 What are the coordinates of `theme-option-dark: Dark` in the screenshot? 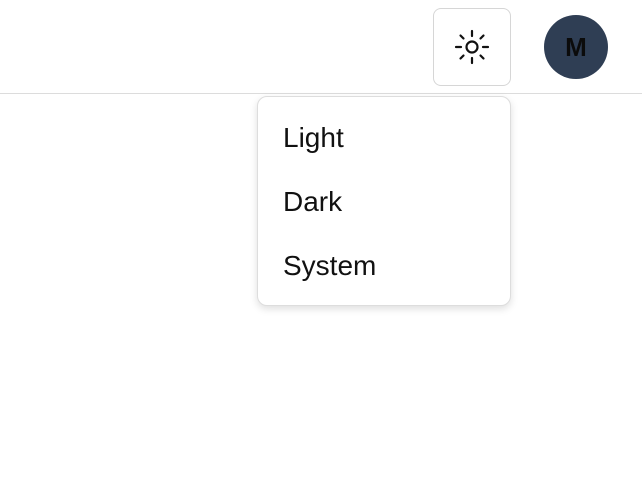 It's located at (384, 202).